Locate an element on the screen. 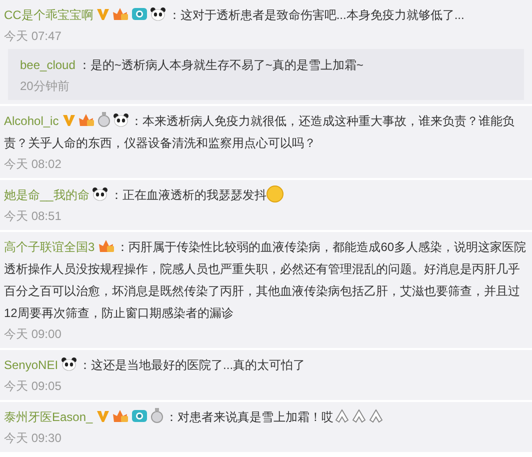 The height and width of the screenshot is (457, 532). username-link: CC是个乖宝宝啊 is located at coordinates (49, 15).